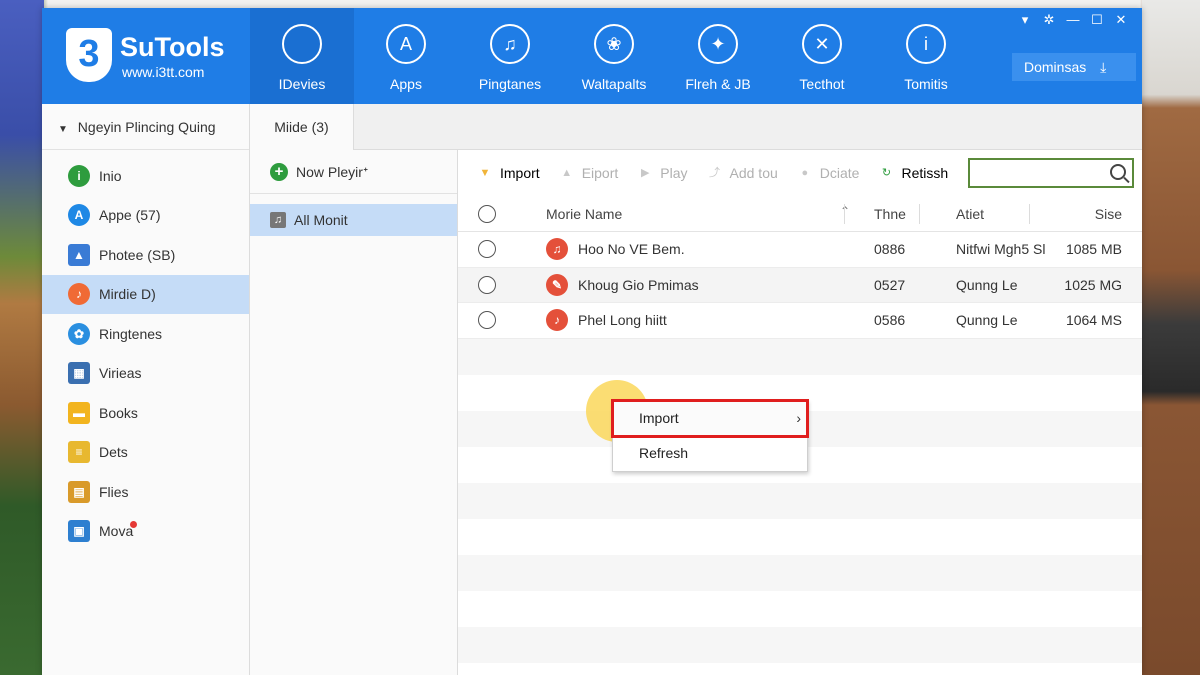 The image size is (1200, 675). What do you see at coordinates (508, 173) in the screenshot?
I see `import-button: ▼ Import` at bounding box center [508, 173].